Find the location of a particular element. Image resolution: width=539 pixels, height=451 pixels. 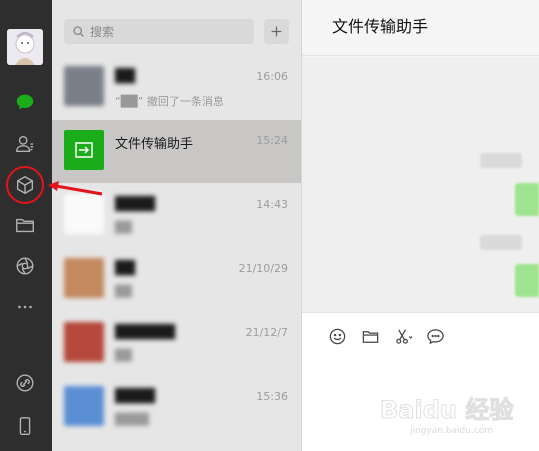

conversation-preview: ████ is located at coordinates (132, 419).